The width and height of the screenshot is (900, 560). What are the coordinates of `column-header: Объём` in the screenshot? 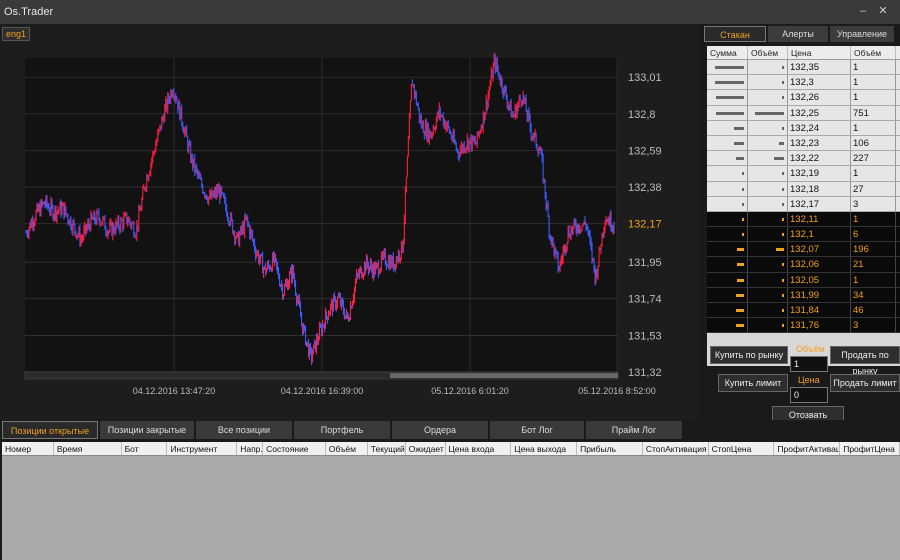 It's located at (347, 448).